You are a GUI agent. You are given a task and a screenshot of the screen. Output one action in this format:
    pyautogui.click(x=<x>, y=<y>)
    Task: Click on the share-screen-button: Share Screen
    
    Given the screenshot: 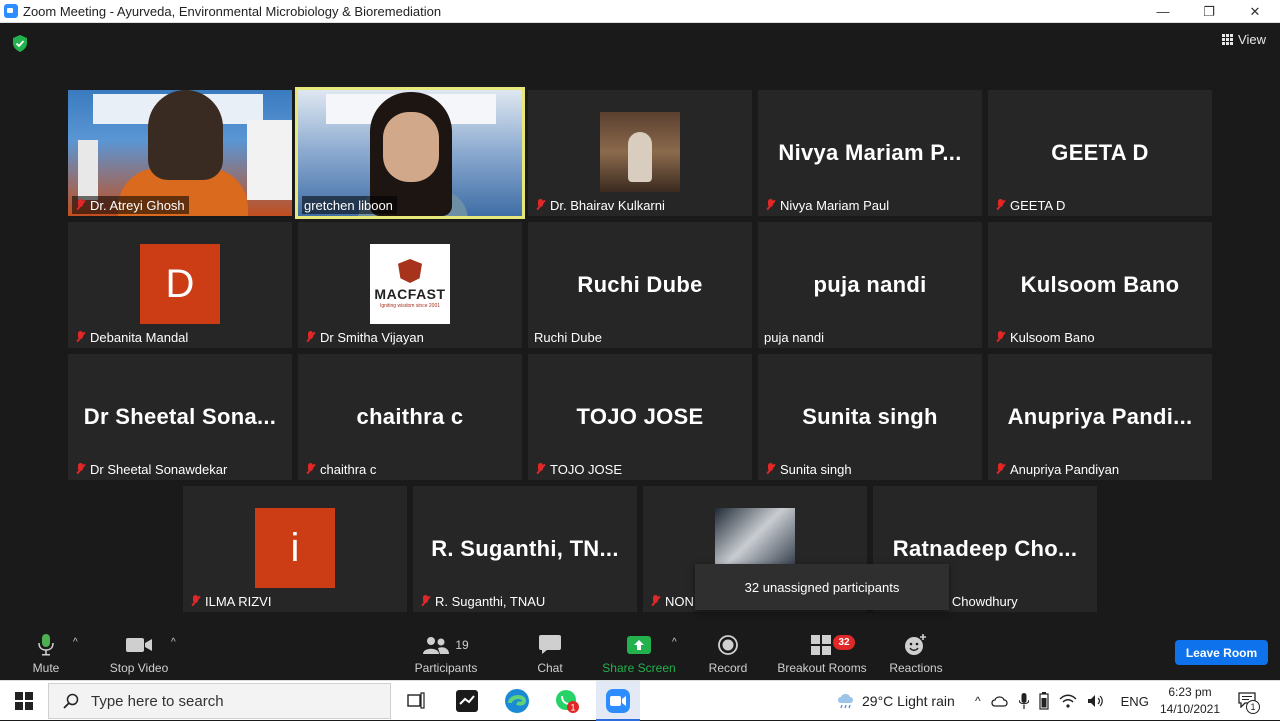 What is the action you would take?
    pyautogui.click(x=639, y=654)
    